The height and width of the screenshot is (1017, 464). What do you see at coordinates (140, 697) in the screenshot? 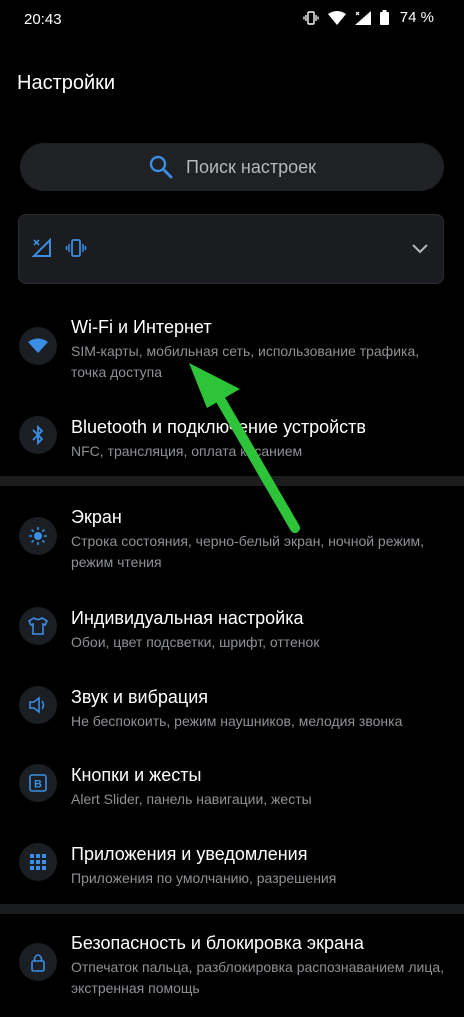
I see `item-title: Звук и вибрация` at bounding box center [140, 697].